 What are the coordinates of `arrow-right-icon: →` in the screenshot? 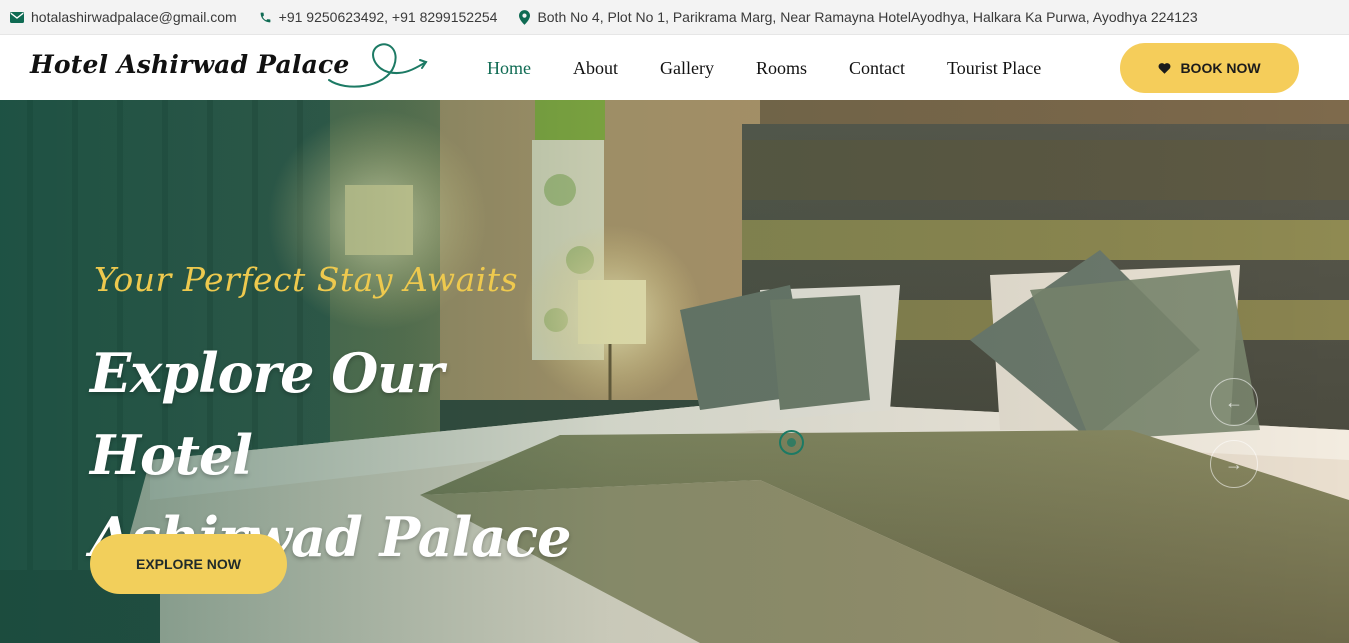 It's located at (1234, 463).